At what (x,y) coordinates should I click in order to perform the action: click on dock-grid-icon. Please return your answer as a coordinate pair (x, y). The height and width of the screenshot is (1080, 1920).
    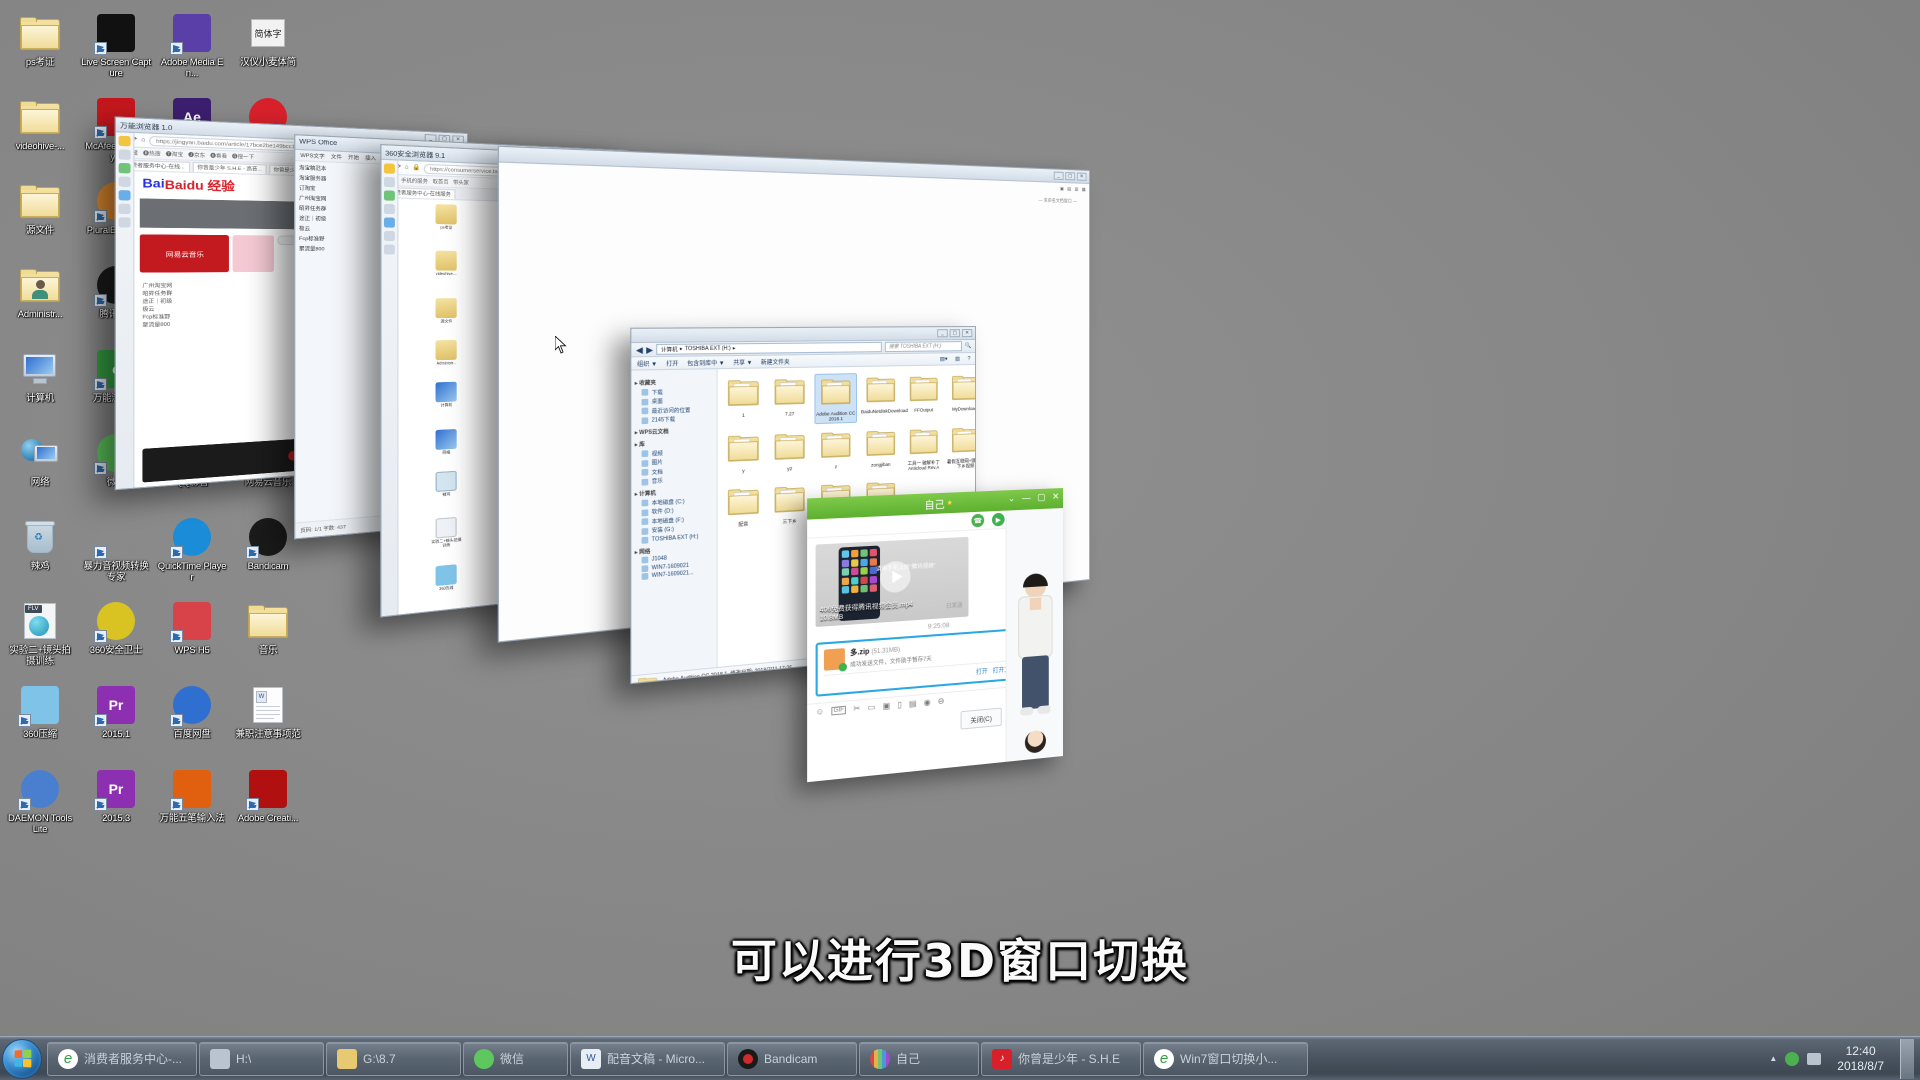
    Looking at the image, I should click on (389, 236).